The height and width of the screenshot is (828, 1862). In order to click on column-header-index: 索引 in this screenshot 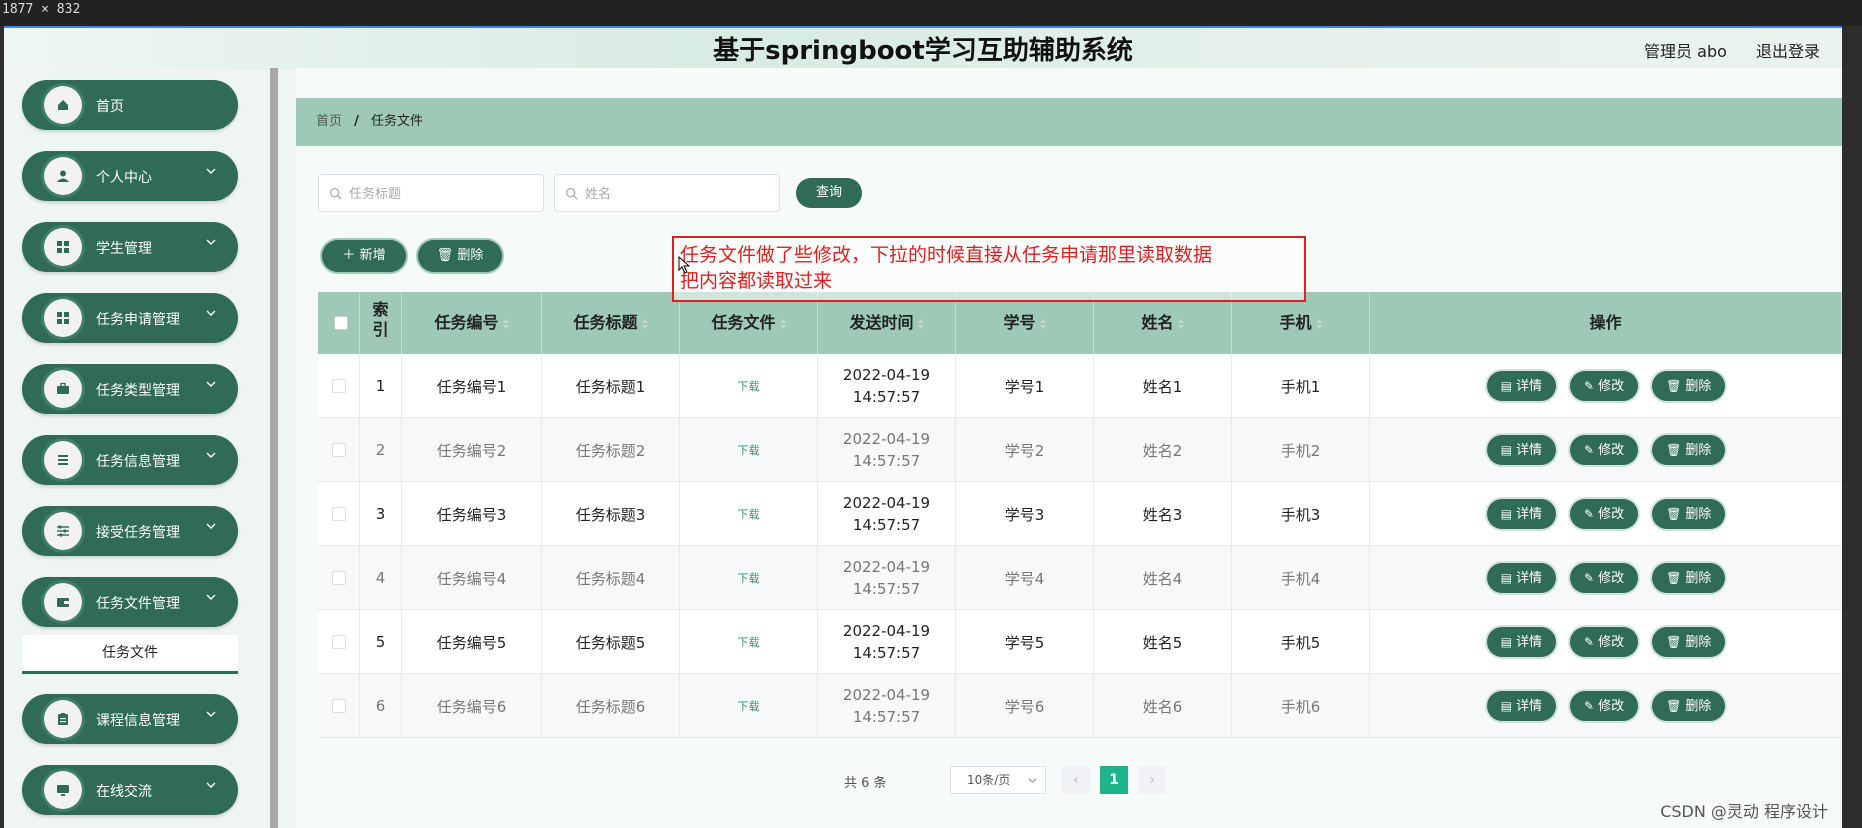, I will do `click(381, 323)`.